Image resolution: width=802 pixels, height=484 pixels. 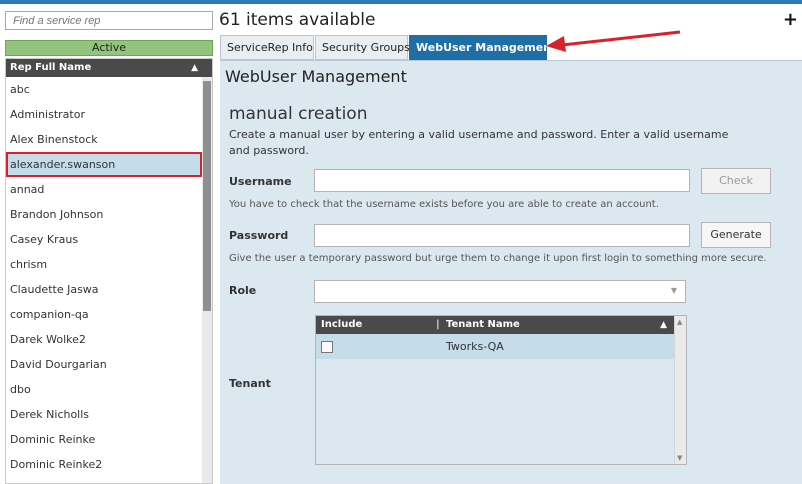 What do you see at coordinates (401, 2) in the screenshot?
I see `top-accent-bar` at bounding box center [401, 2].